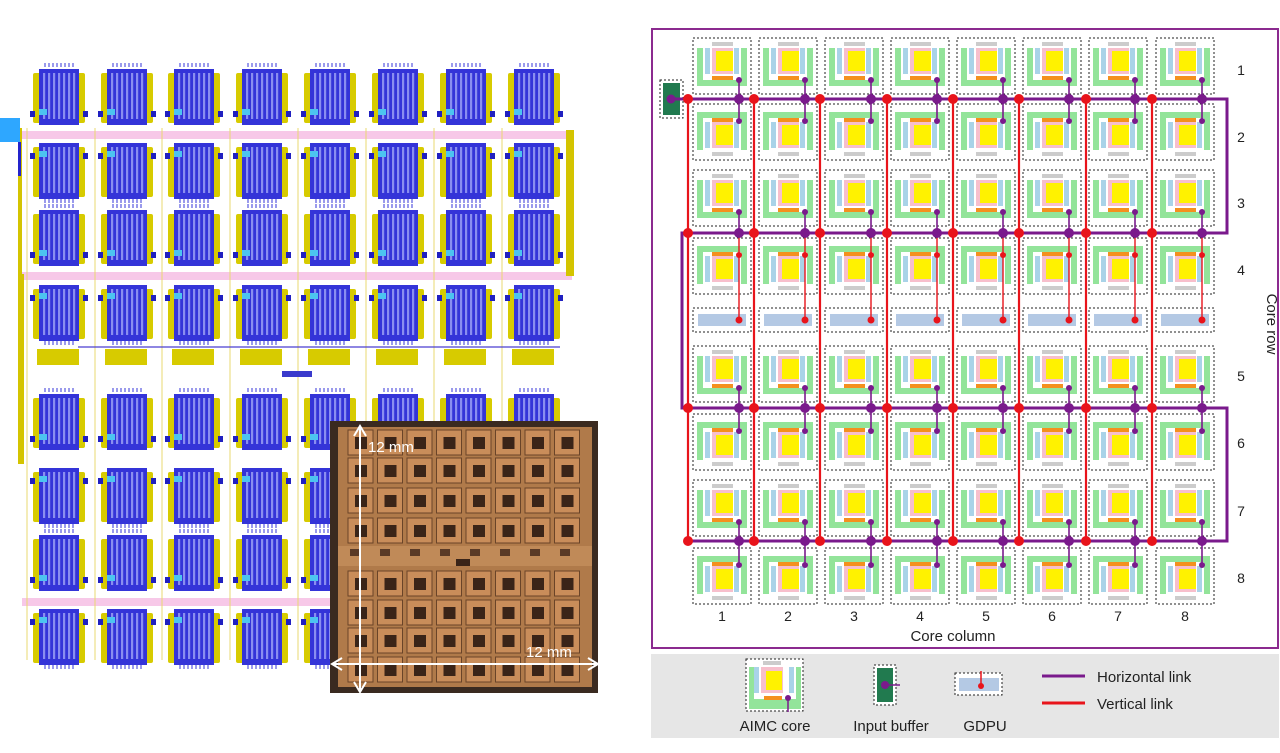 The width and height of the screenshot is (1280, 753). Describe the element at coordinates (905, 579) in the screenshot. I see `core-blue-left` at that location.